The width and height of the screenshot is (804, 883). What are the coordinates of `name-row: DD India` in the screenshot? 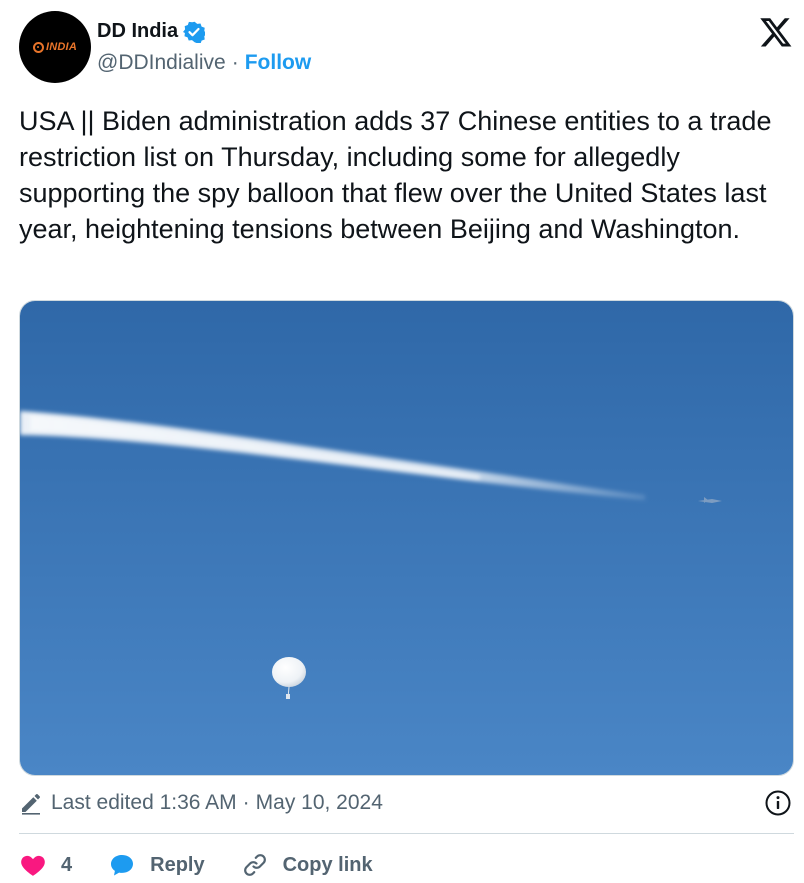 It's located at (151, 31).